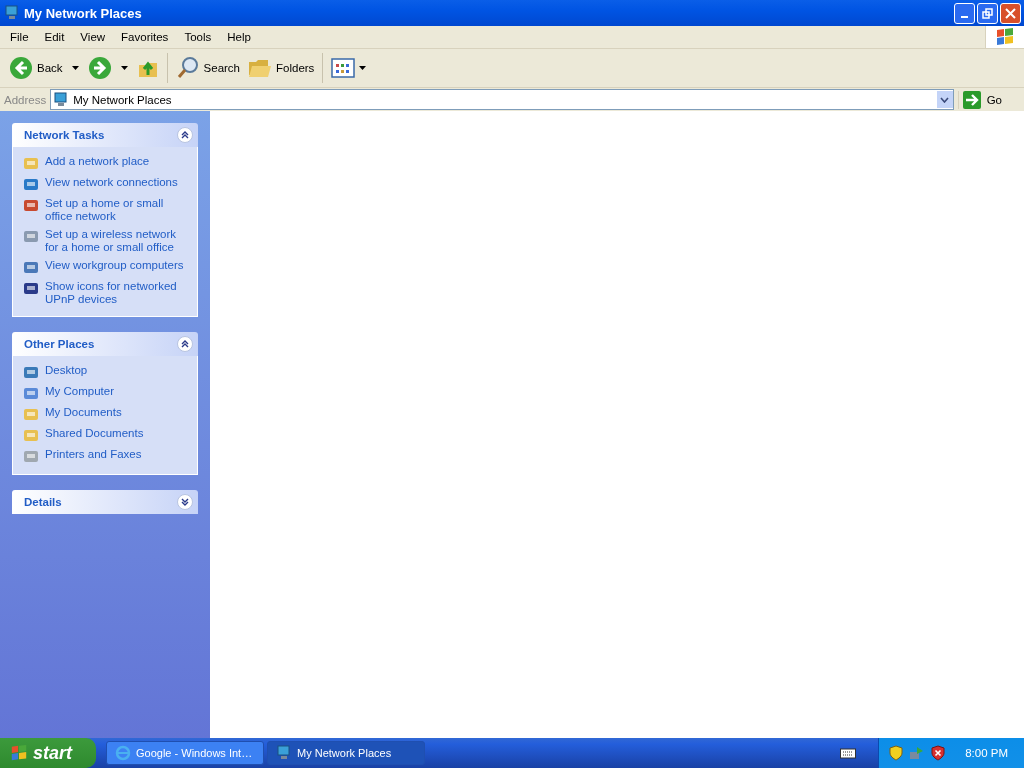  I want to click on views-icon, so click(343, 68).